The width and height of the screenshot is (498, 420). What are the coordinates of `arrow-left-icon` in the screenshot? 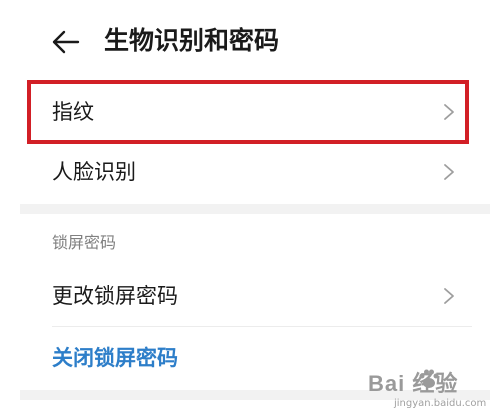 It's located at (66, 42).